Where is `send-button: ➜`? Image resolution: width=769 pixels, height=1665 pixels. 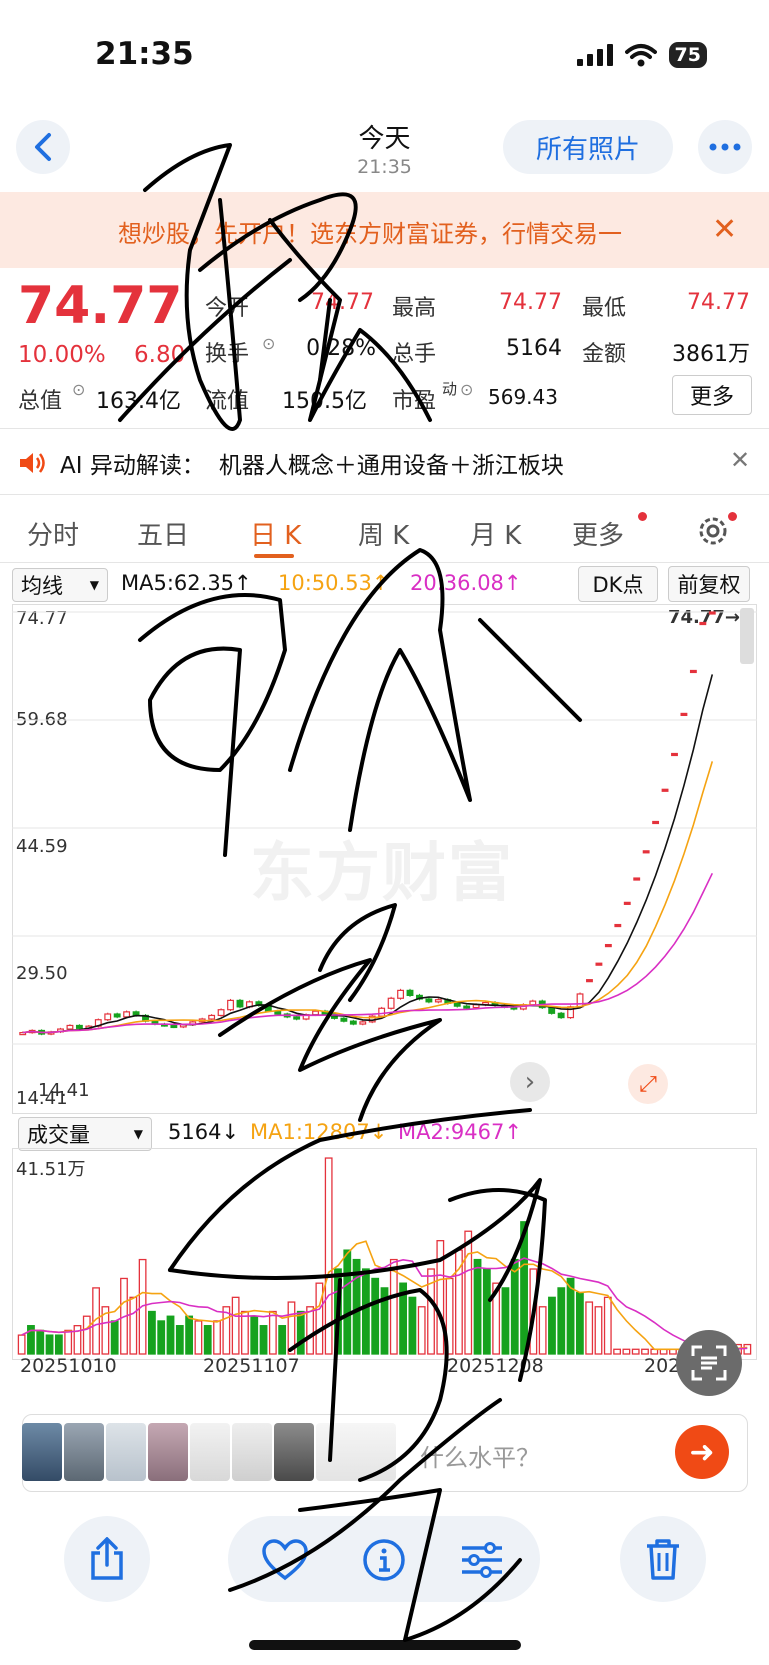 send-button: ➜ is located at coordinates (702, 1452).